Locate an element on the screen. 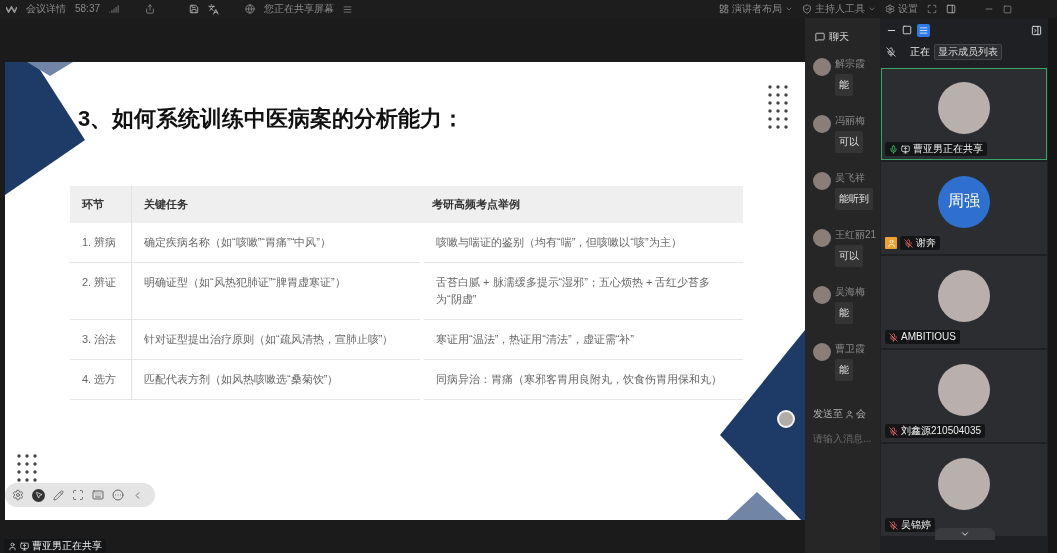 This screenshot has height=553, width=1057. table-cell: 3. 治法 is located at coordinates (100, 340).